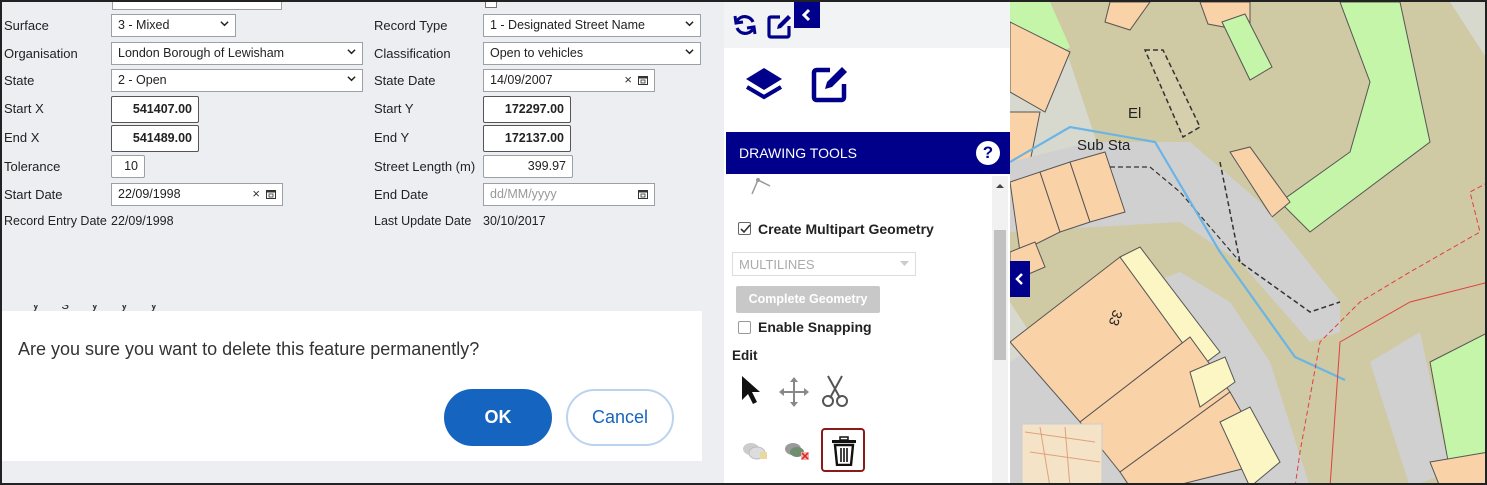 This screenshot has width=1487, height=485. What do you see at coordinates (569, 80) in the screenshot?
I see `state-date-input: 14/09/2007 ×` at bounding box center [569, 80].